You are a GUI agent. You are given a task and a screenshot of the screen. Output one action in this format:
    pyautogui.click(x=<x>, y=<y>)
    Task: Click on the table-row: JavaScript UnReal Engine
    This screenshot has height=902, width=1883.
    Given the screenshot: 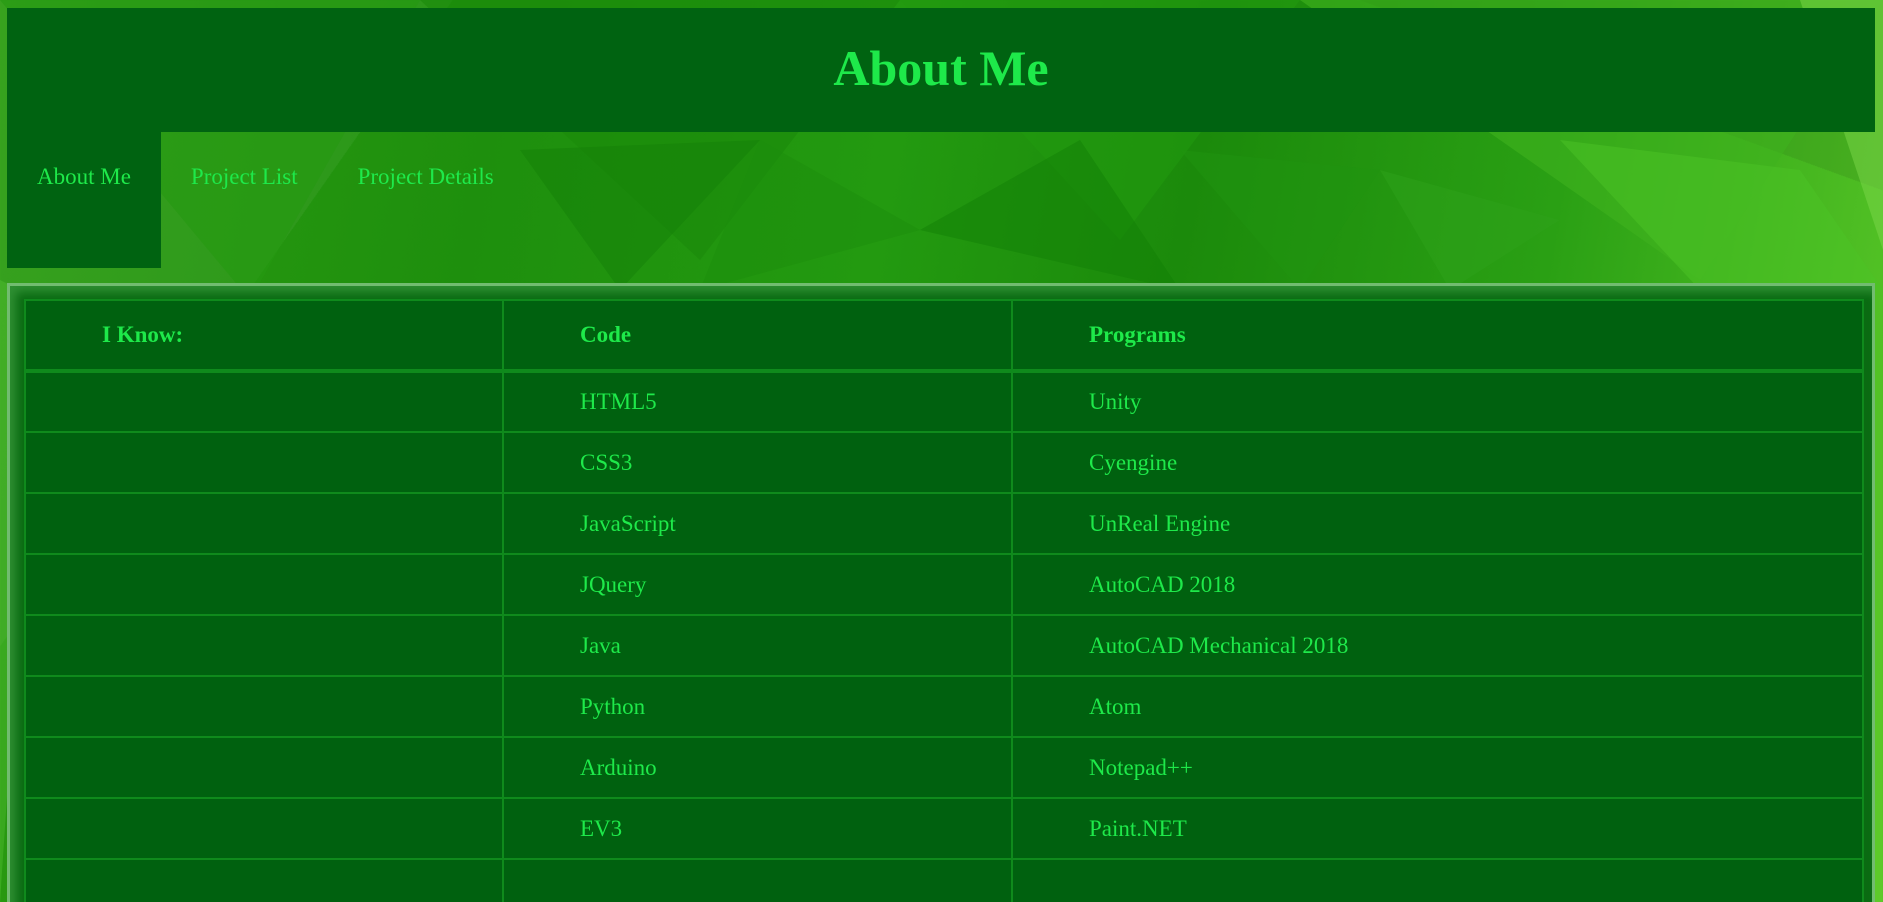 What is the action you would take?
    pyautogui.click(x=944, y=523)
    